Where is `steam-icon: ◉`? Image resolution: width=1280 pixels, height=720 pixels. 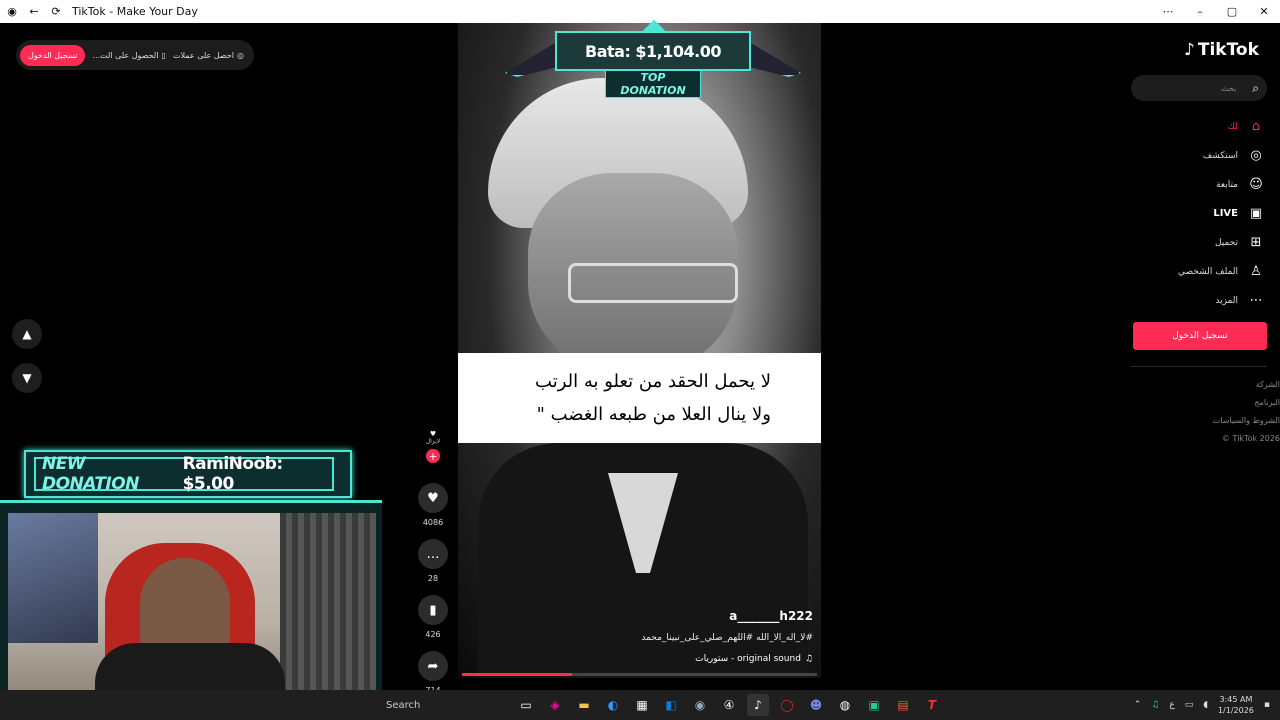
steam-icon: ◉ is located at coordinates (700, 705).